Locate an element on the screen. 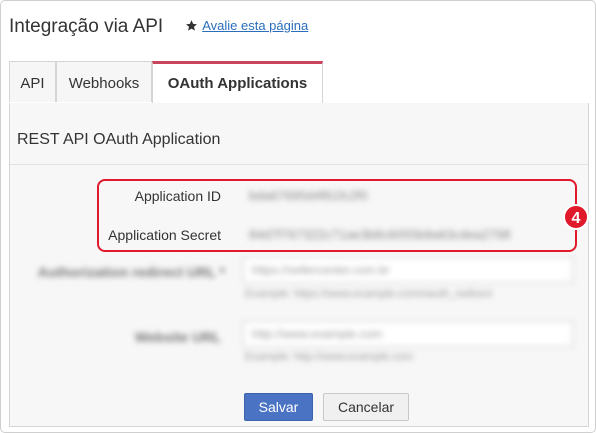 Image resolution: width=596 pixels, height=433 pixels. website-url-label: Website URL is located at coordinates (177, 337).